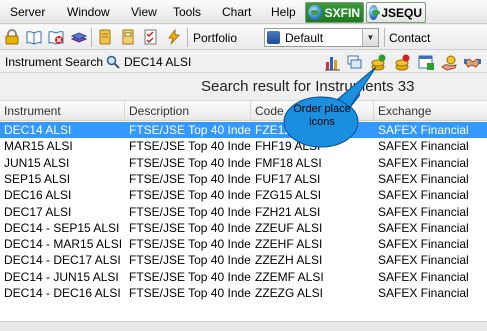 The width and height of the screenshot is (487, 331). Describe the element at coordinates (289, 244) in the screenshot. I see `cell-code: ZZEHF ALSI` at that location.